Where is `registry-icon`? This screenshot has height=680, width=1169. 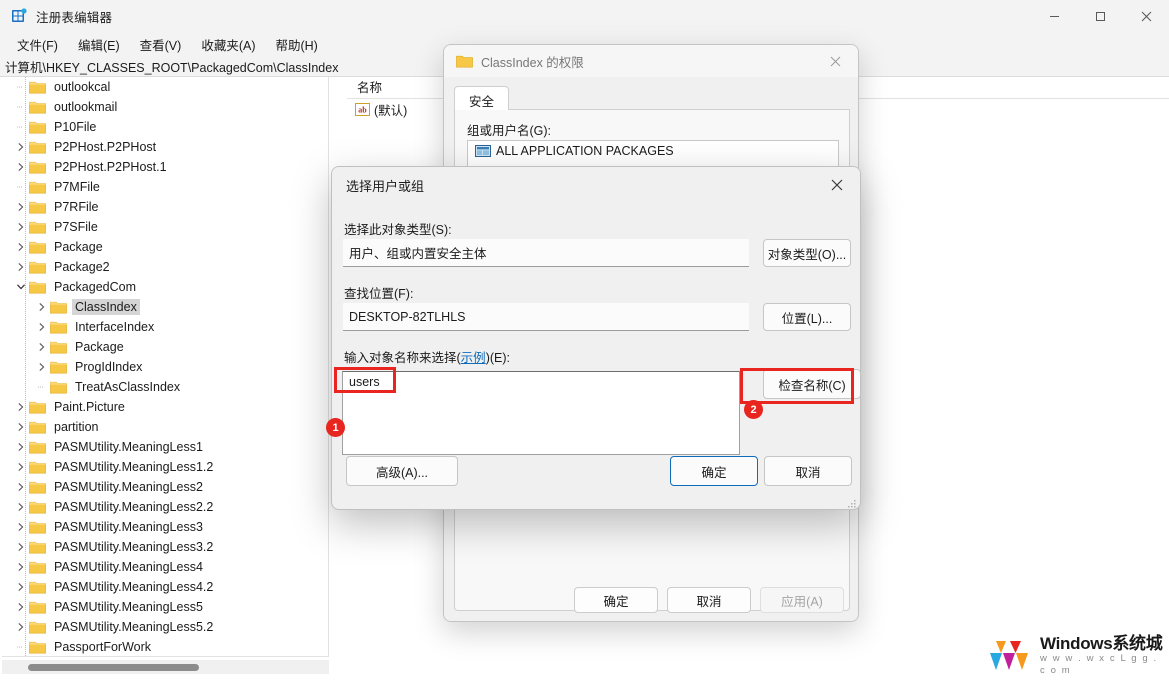 registry-icon is located at coordinates (19, 16).